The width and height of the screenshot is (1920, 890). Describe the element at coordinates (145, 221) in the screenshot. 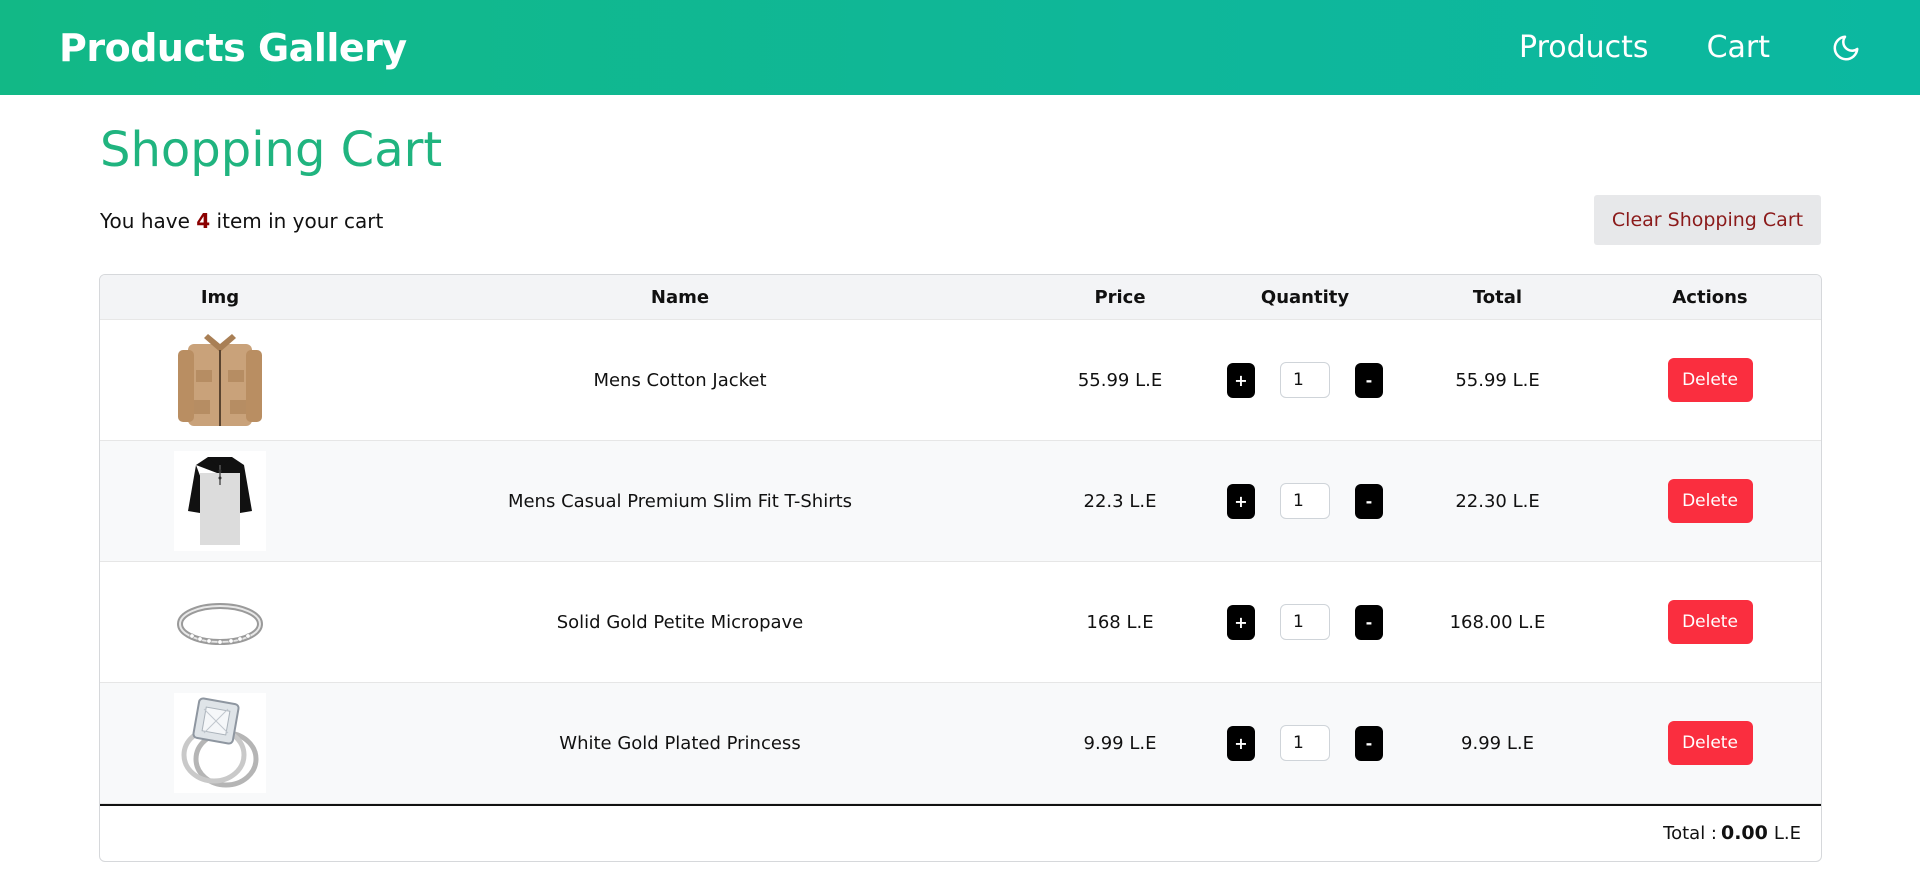

I see `summary-prefix: You have` at that location.